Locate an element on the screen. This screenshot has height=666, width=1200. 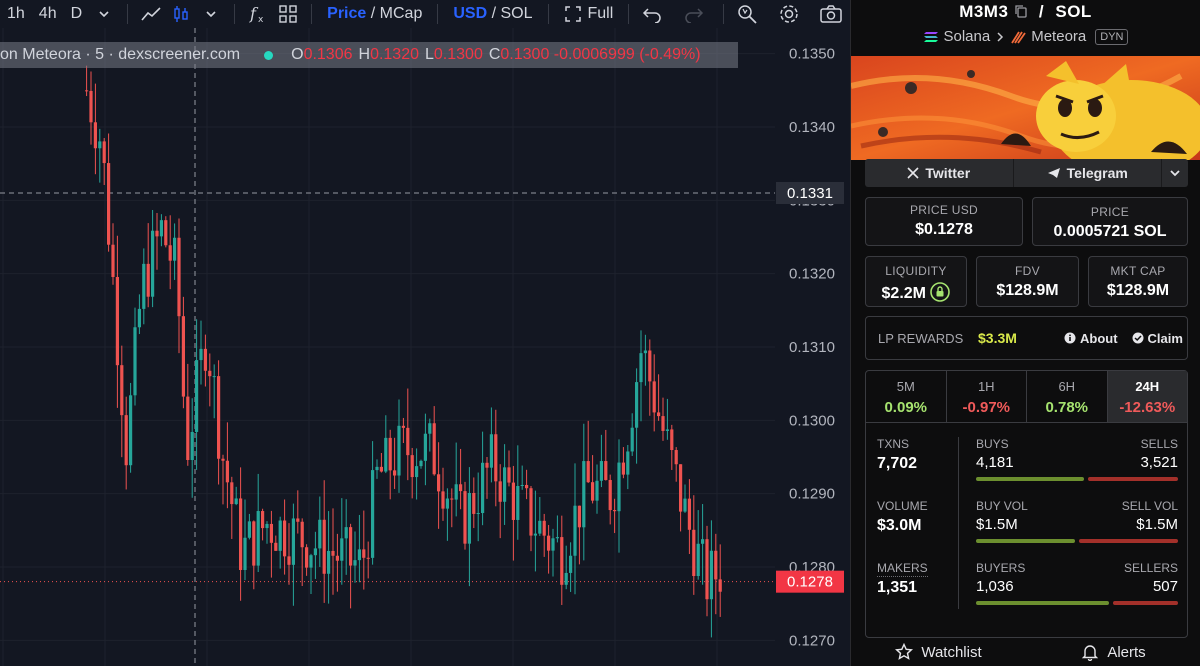
tab-1h: 1H -0.97% is located at coordinates (987, 396).